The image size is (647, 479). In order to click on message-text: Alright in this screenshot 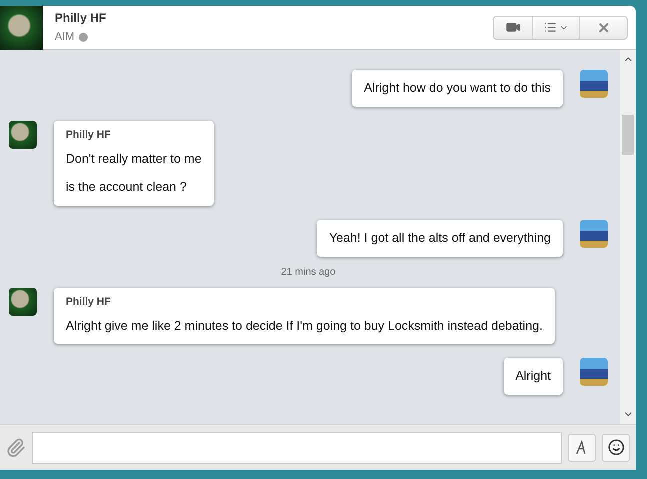, I will do `click(533, 377)`.